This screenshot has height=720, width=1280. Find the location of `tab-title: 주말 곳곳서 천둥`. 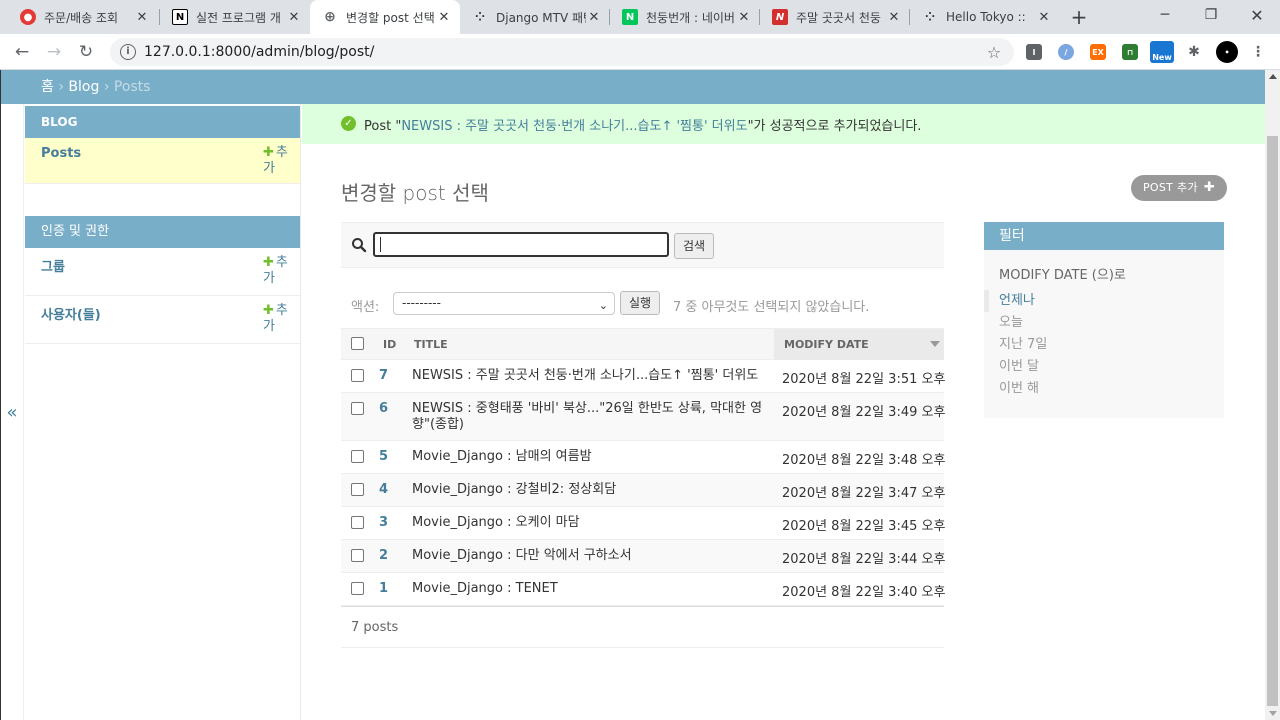

tab-title: 주말 곳곳서 천둥 is located at coordinates (838, 17).